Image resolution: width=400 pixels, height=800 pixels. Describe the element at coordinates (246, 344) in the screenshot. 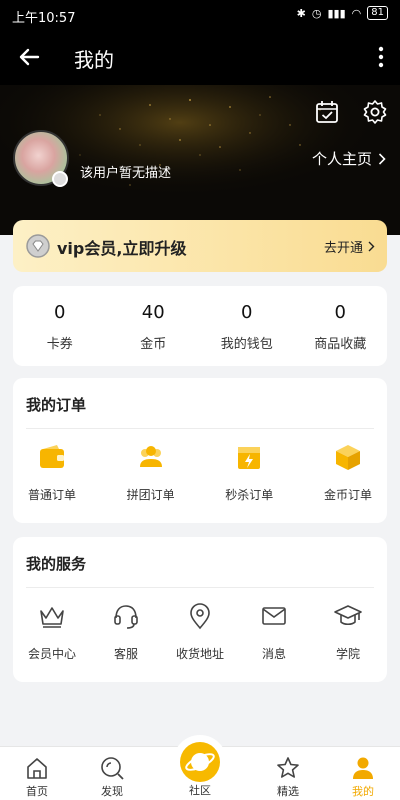

I see `stat-label: 我的钱包` at that location.